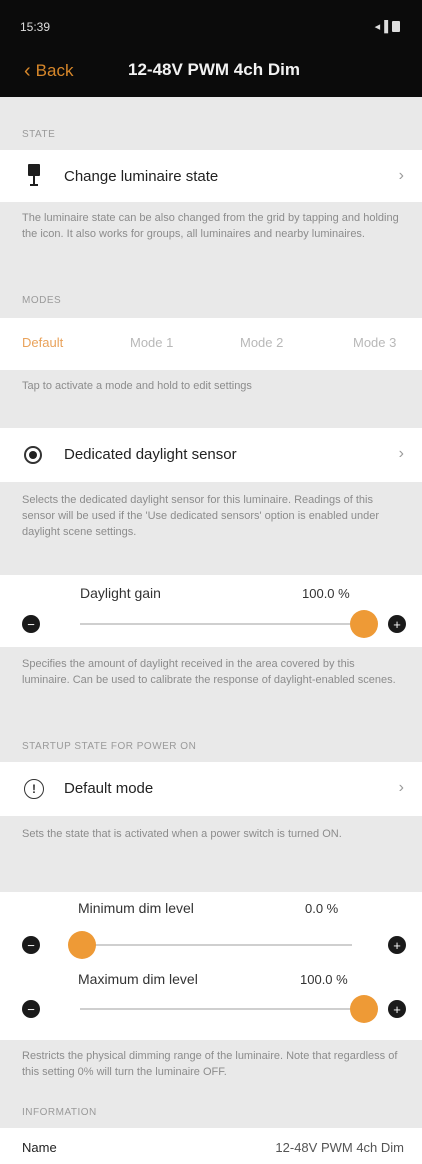  What do you see at coordinates (339, 1147) in the screenshot?
I see `info-name-value: 12-48V PWM 4ch Dim` at bounding box center [339, 1147].